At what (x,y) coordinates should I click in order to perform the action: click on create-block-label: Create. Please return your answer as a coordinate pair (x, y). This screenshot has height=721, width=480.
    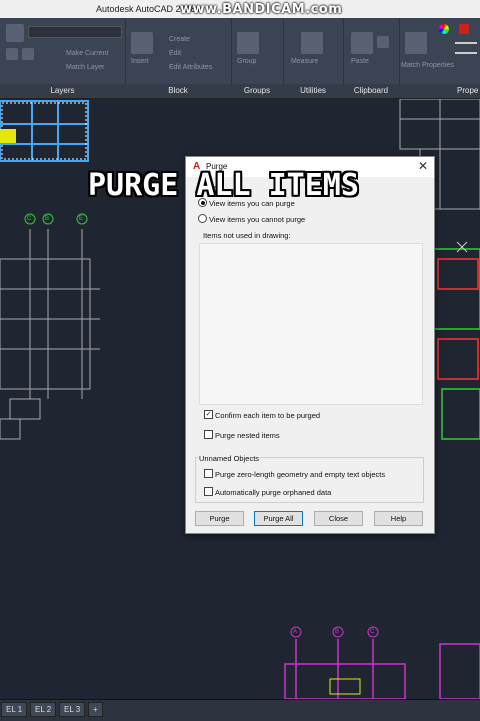
    Looking at the image, I should click on (179, 39).